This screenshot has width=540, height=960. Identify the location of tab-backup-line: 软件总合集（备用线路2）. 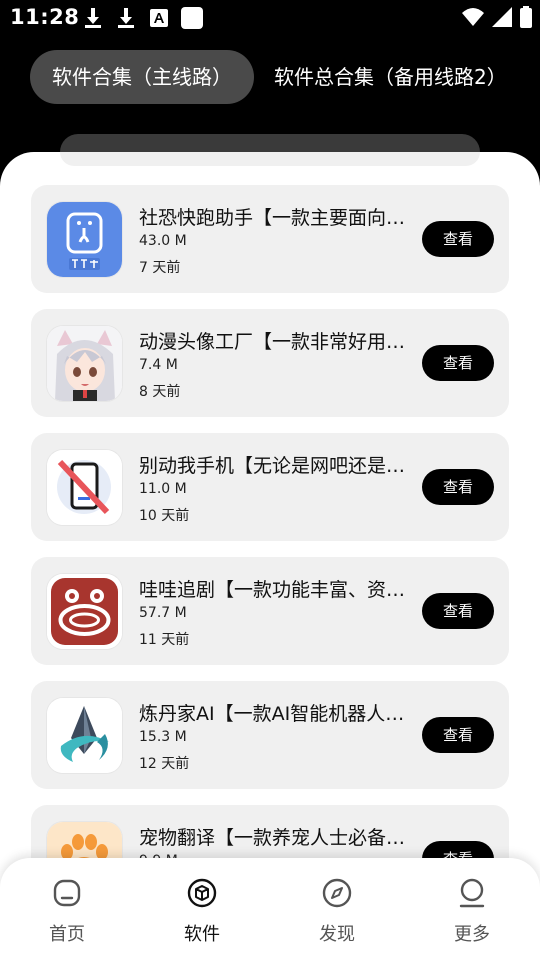
(390, 77).